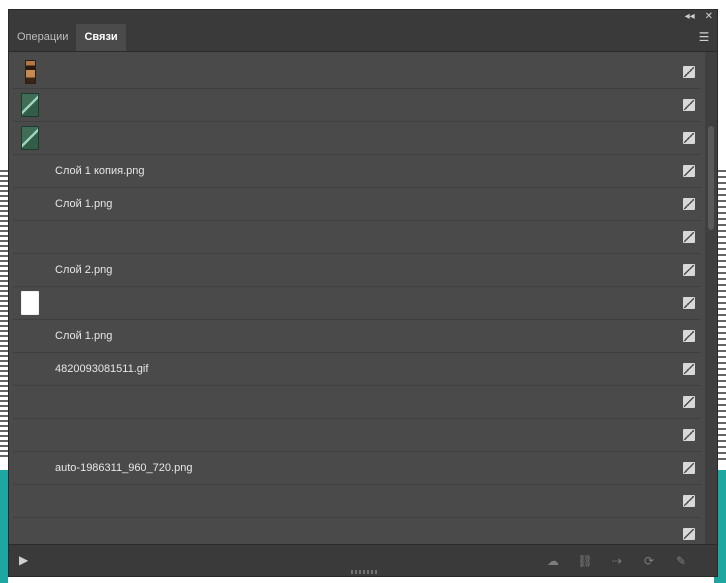  I want to click on close-icon: ✕, so click(709, 17).